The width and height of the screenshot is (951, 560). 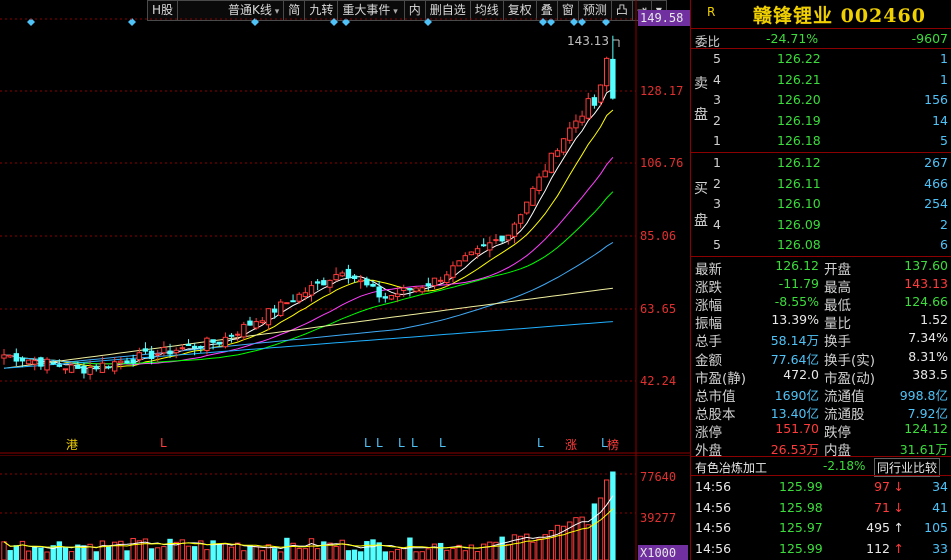 I want to click on buy-label: 盘, so click(x=701, y=221).